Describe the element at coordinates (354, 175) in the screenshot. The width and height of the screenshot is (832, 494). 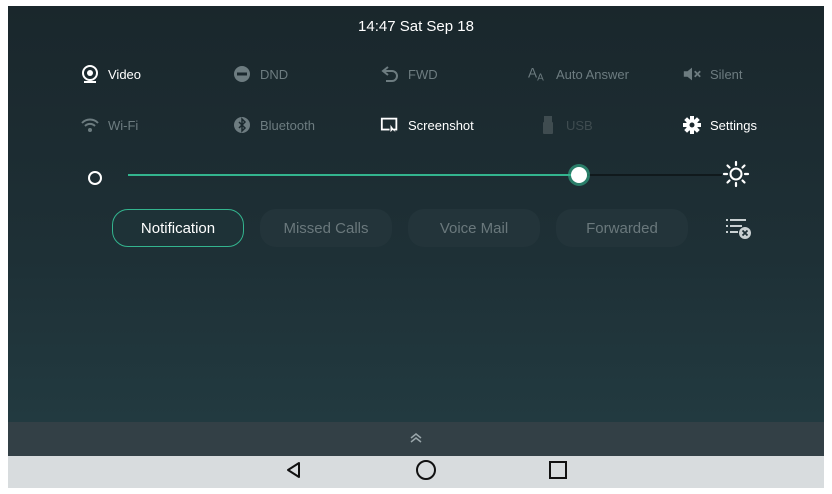
I see `brightness-fill` at that location.